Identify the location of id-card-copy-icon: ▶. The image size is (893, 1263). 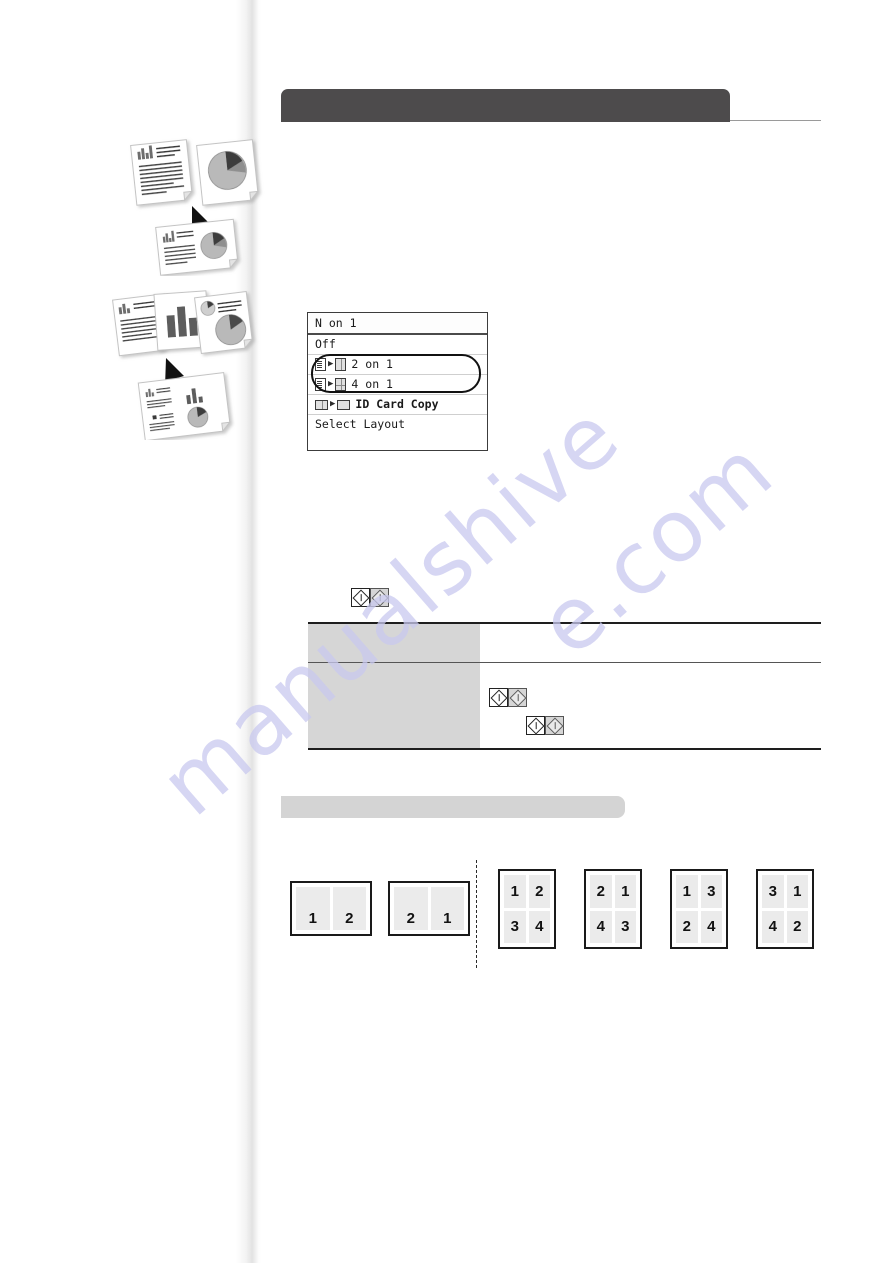
(333, 404).